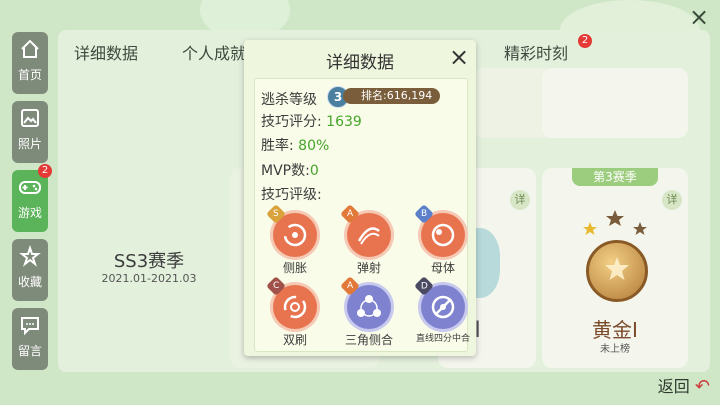  I want to click on mvp-row: MVP数:0, so click(290, 170).